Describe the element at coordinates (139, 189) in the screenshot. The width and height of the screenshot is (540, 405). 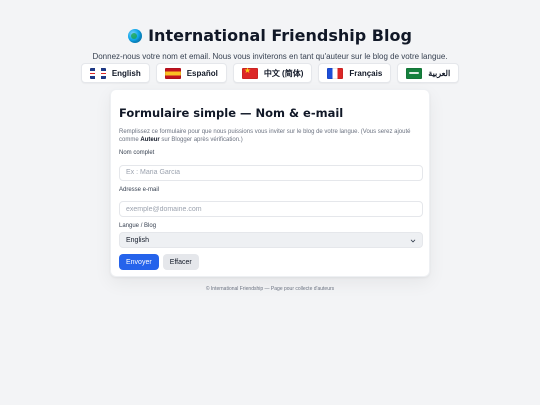
I see `email-label: Adresse e-mail` at that location.